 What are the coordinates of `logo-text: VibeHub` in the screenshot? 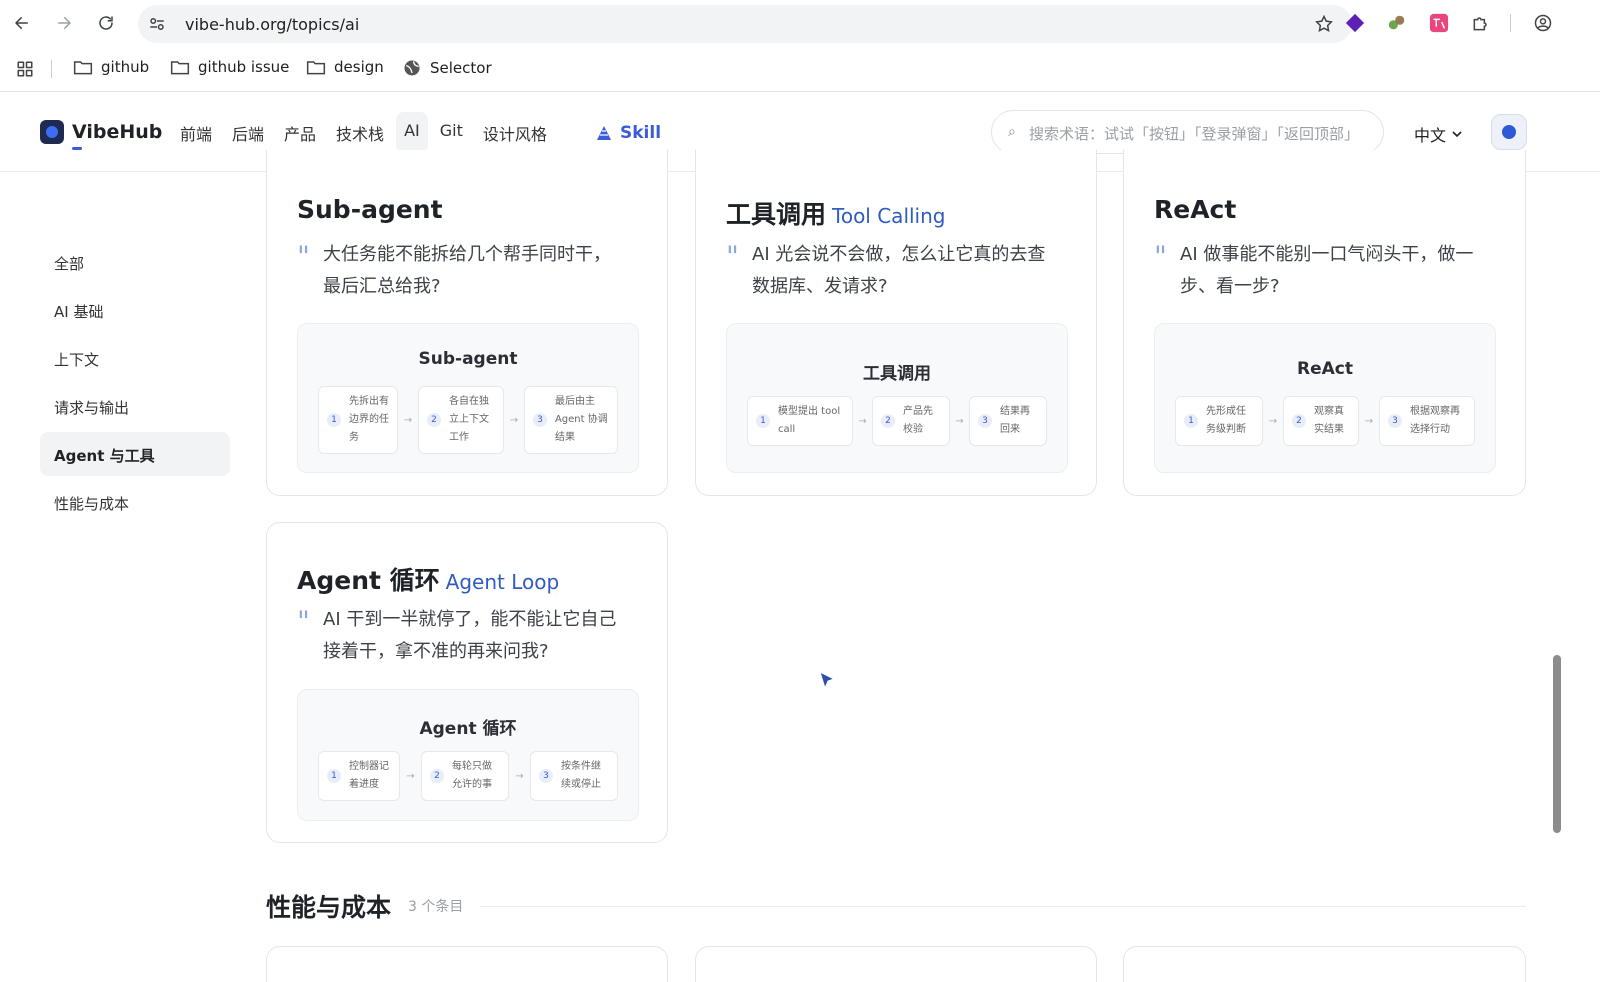 It's located at (117, 132).